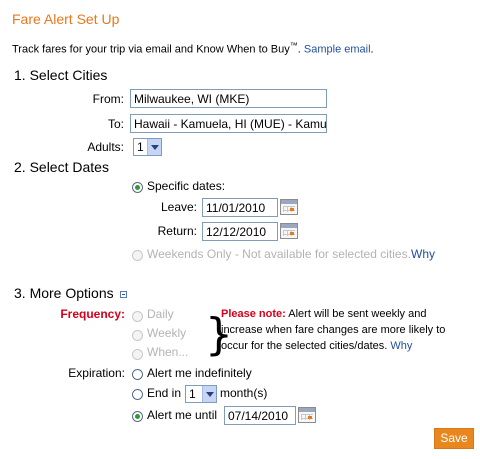 The image size is (480, 459). What do you see at coordinates (137, 416) in the screenshot?
I see `alert-until-radio` at bounding box center [137, 416].